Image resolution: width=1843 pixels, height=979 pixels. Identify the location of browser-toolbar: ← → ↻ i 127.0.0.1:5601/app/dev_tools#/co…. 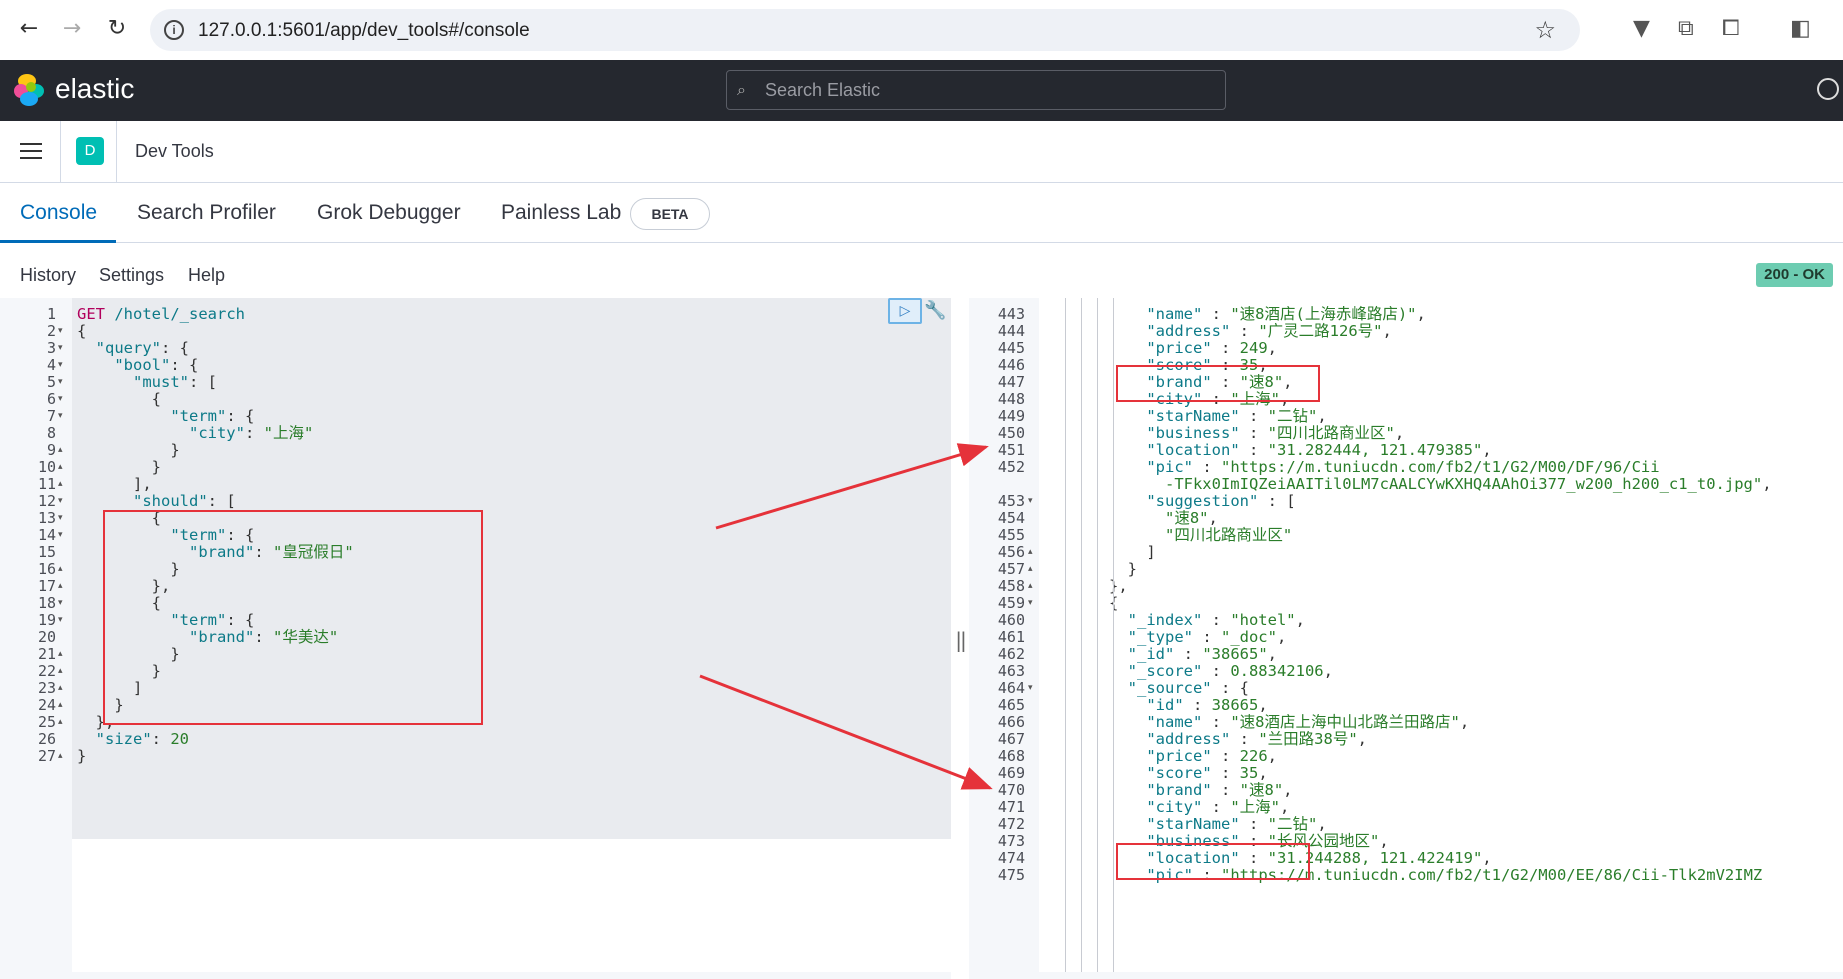
(921, 30).